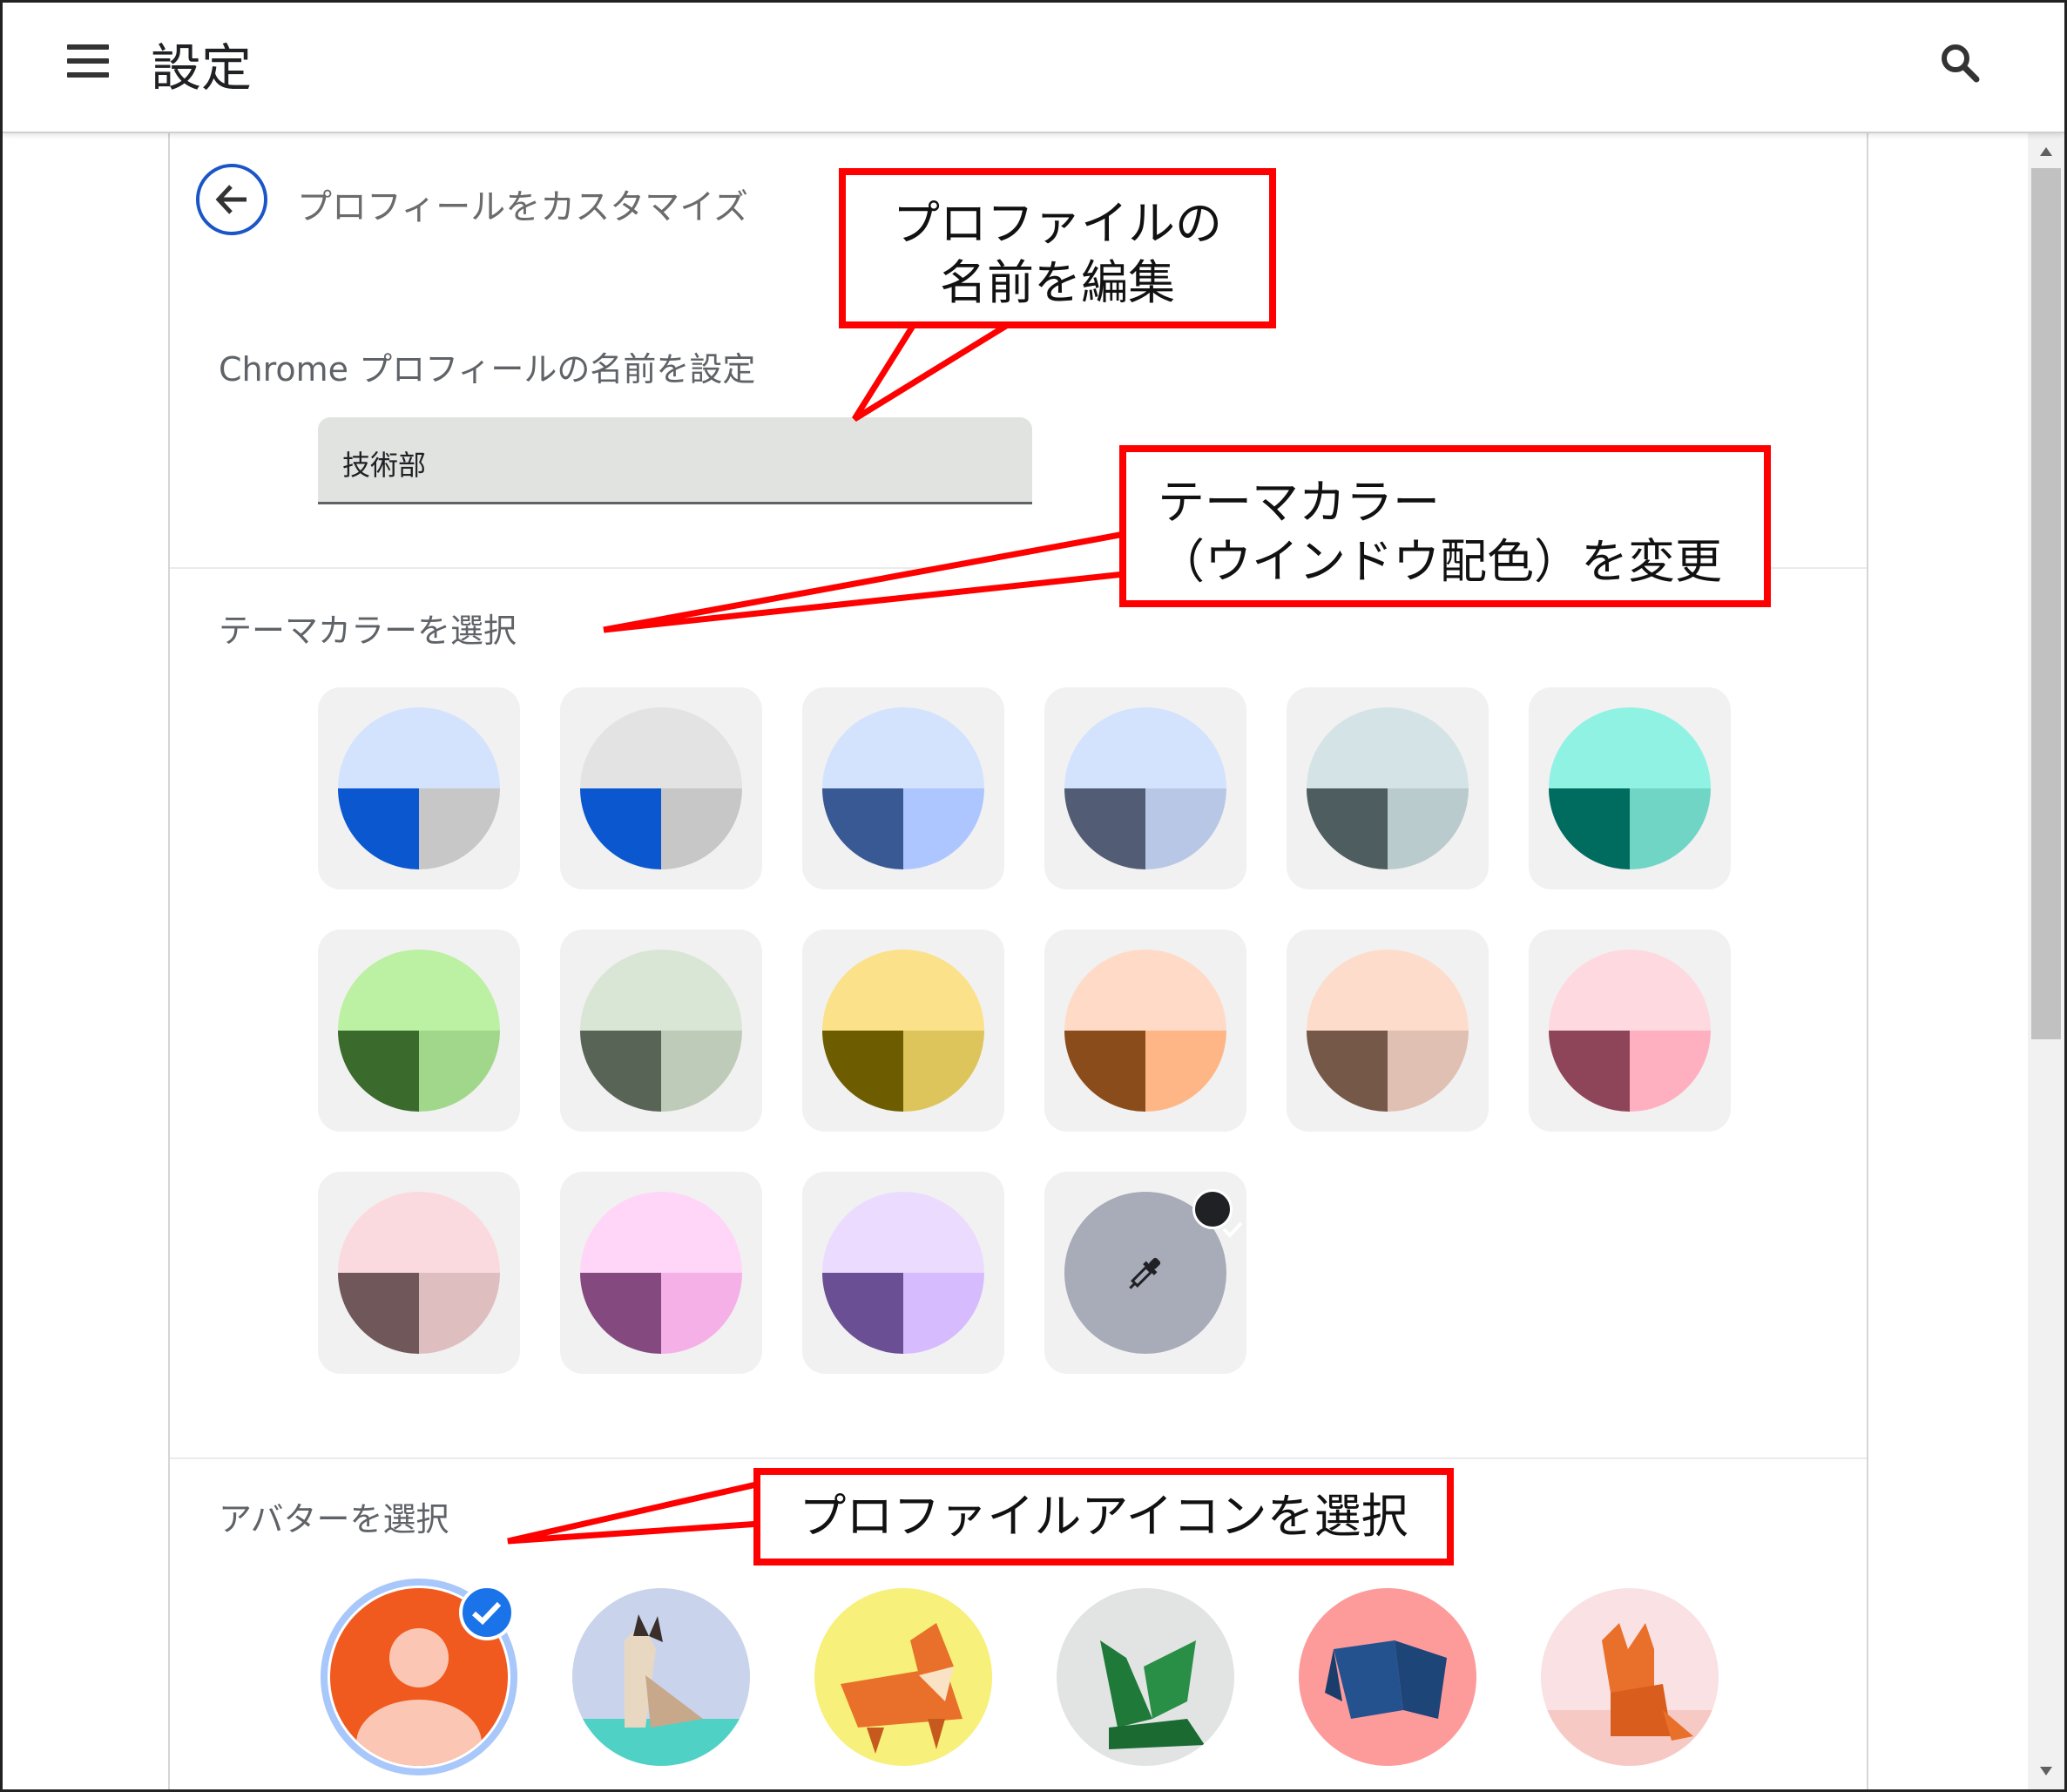 This screenshot has height=1792, width=2067. I want to click on callout-theme-line2: （ウインドウ配色）を変更, so click(1440, 561).